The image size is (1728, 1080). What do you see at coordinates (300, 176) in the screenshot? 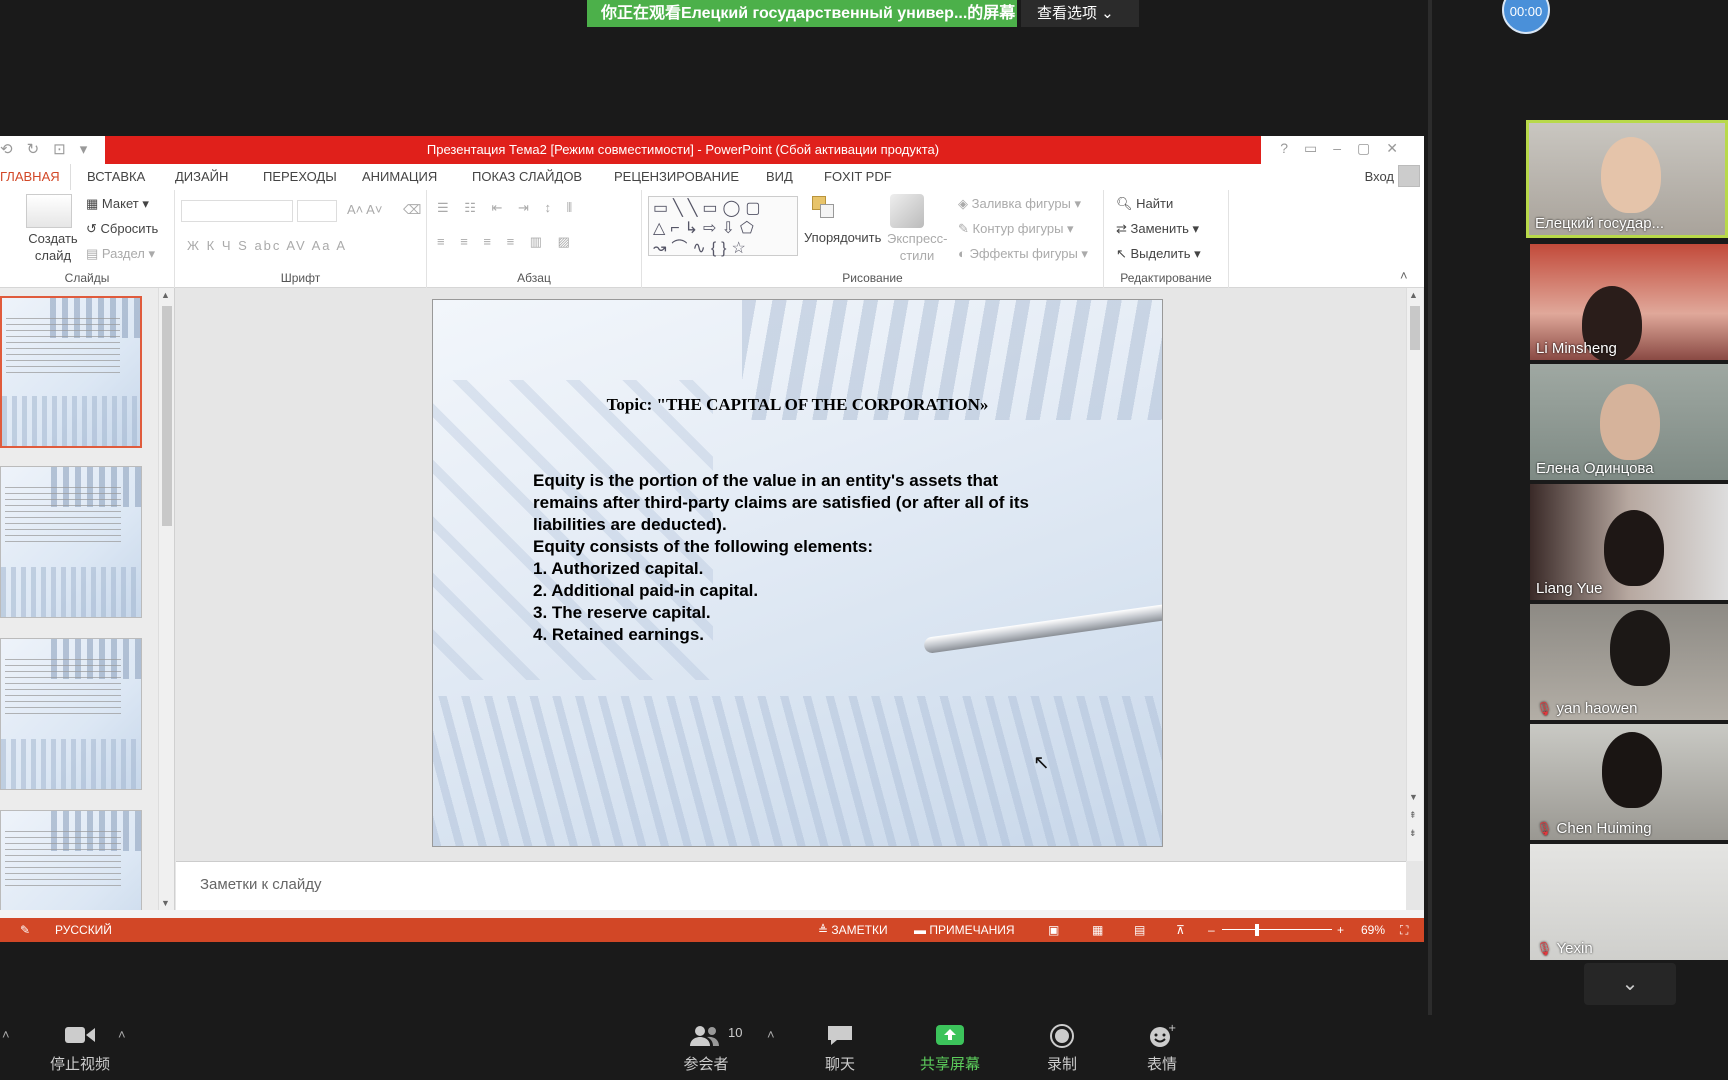
I see `tab-transitions: ПЕРЕХОДЫ` at bounding box center [300, 176].